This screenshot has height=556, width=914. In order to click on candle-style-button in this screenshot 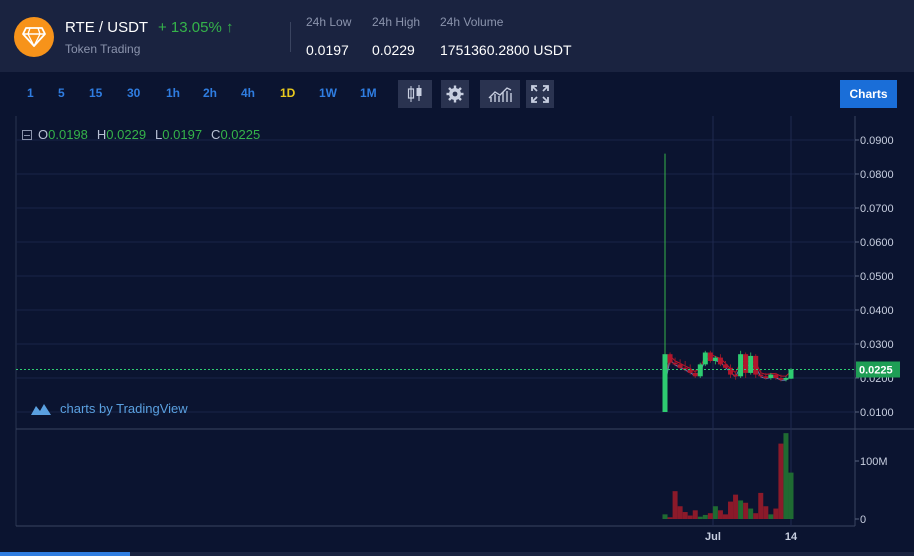, I will do `click(415, 94)`.